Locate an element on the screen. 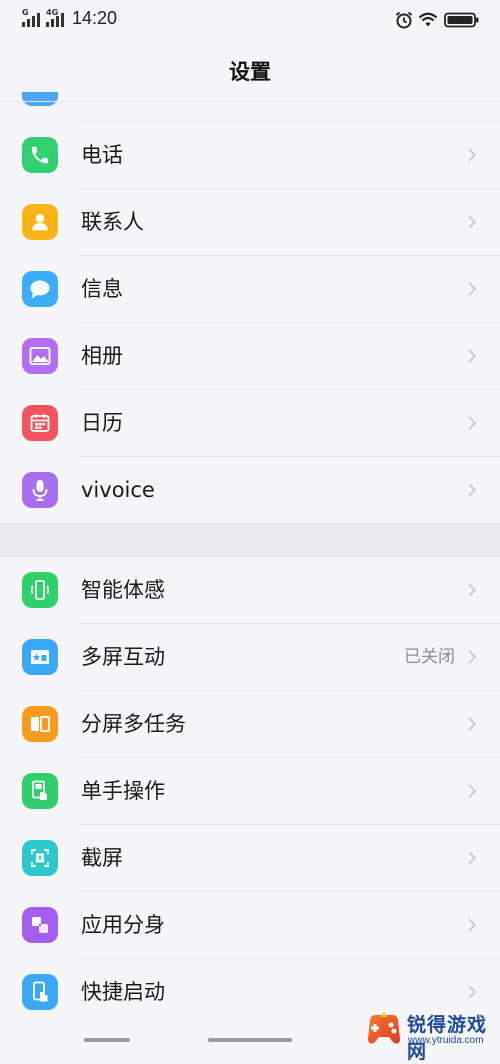 This screenshot has width=500, height=1064. nav-menu-handle is located at coordinates (107, 1040).